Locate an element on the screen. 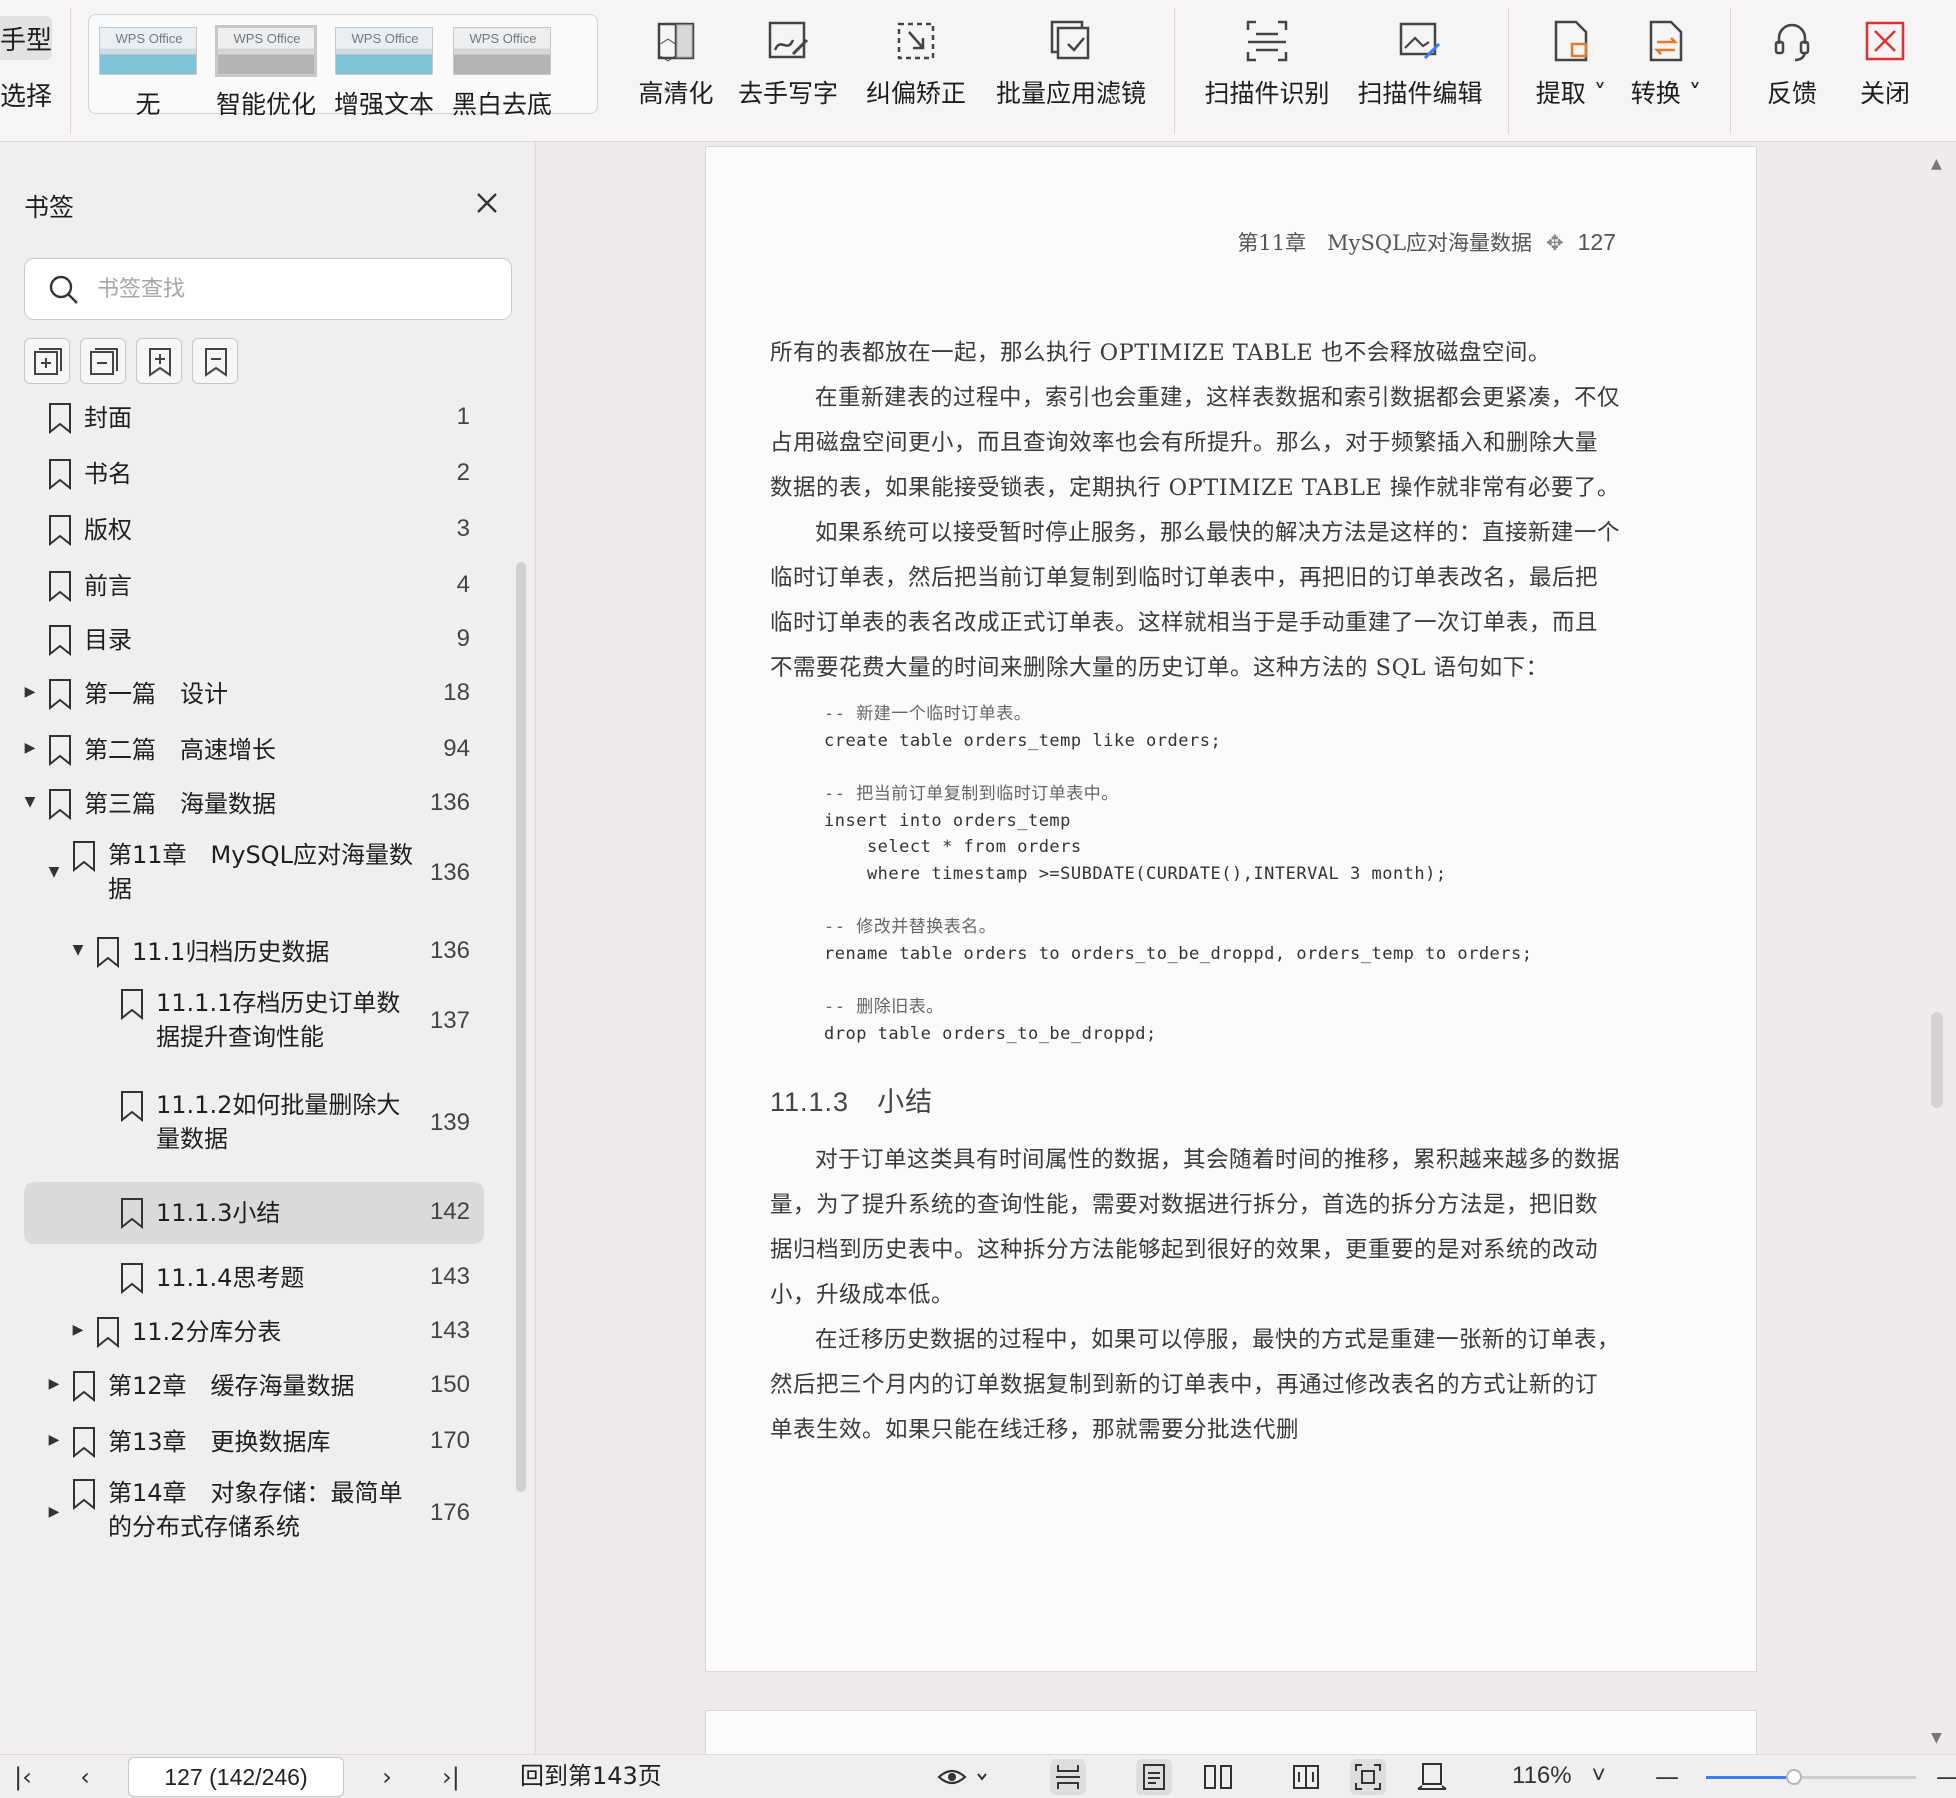 The width and height of the screenshot is (1956, 1798). deskew-button: 纠偏矫正 is located at coordinates (916, 69).